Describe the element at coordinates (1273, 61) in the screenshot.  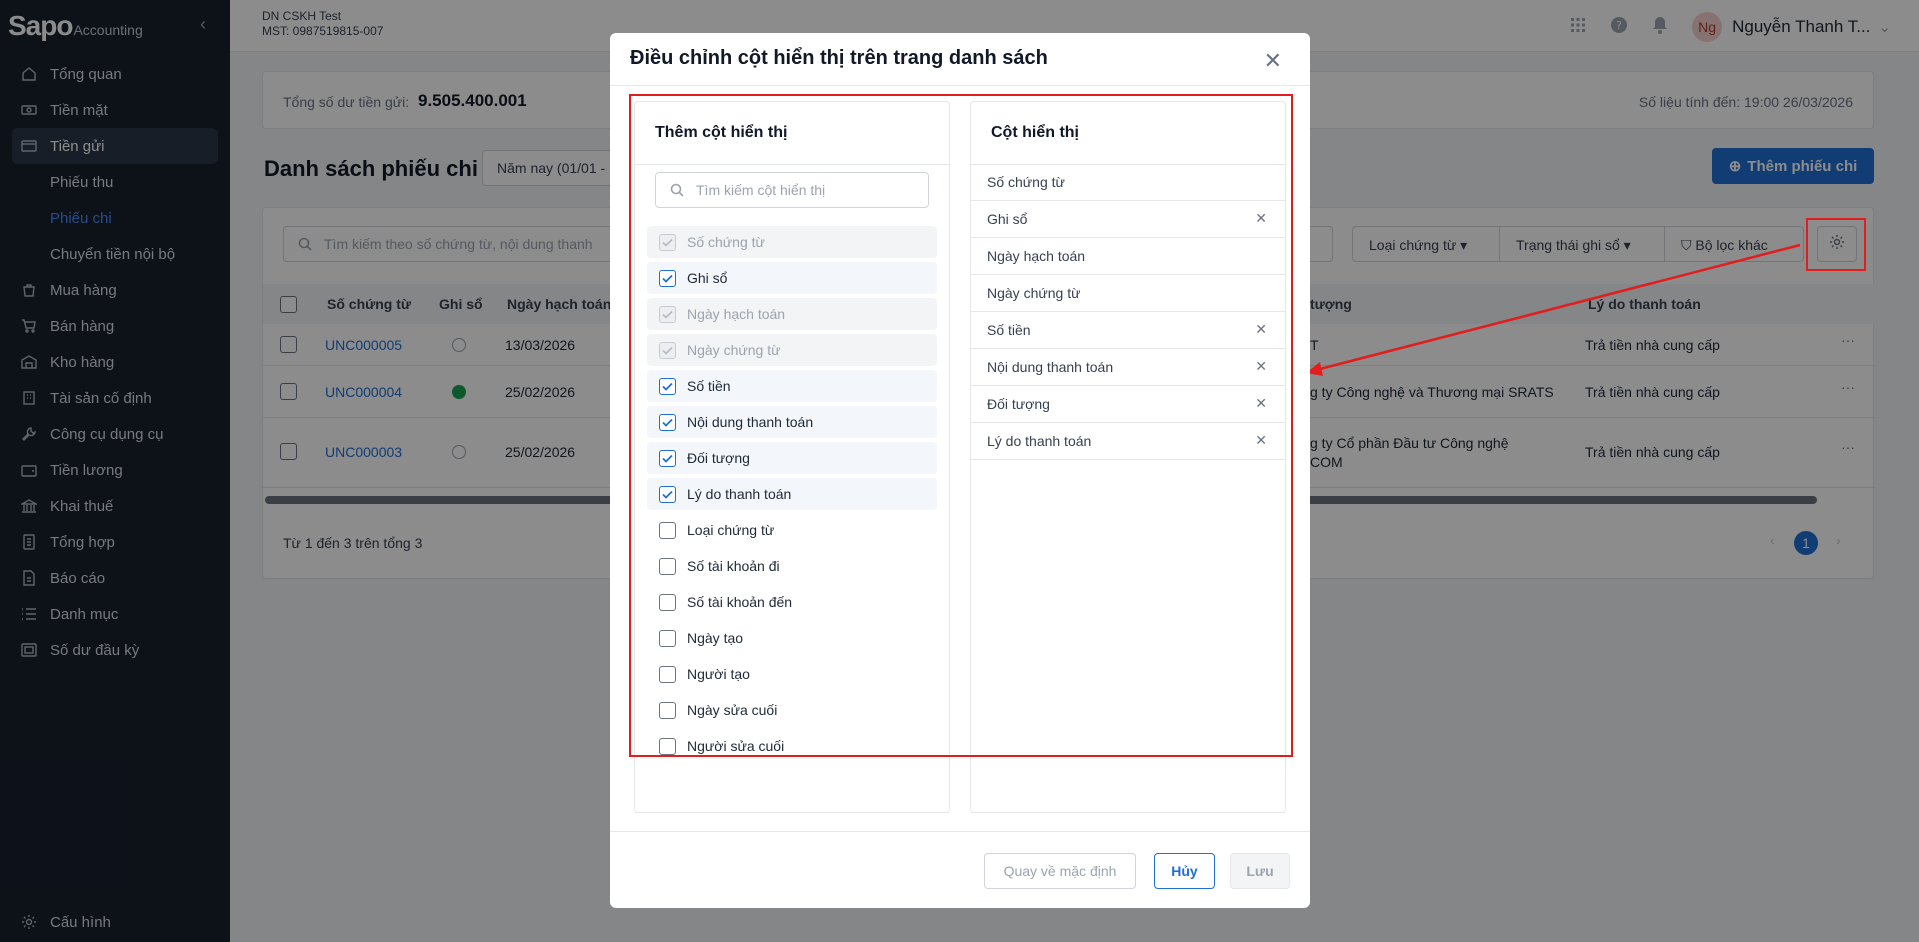
I see `close-icon: ✕` at that location.